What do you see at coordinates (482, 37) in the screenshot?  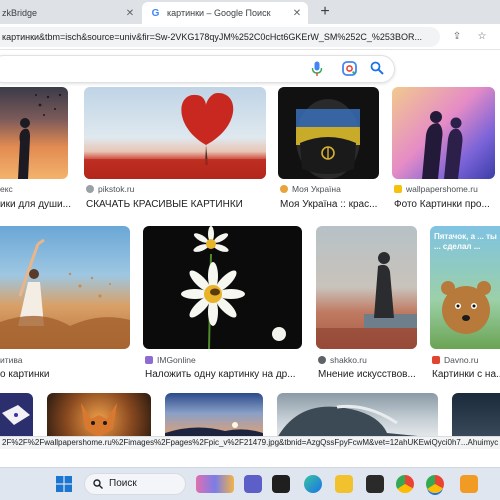 I see `bookmark-star-icon: ☆` at bounding box center [482, 37].